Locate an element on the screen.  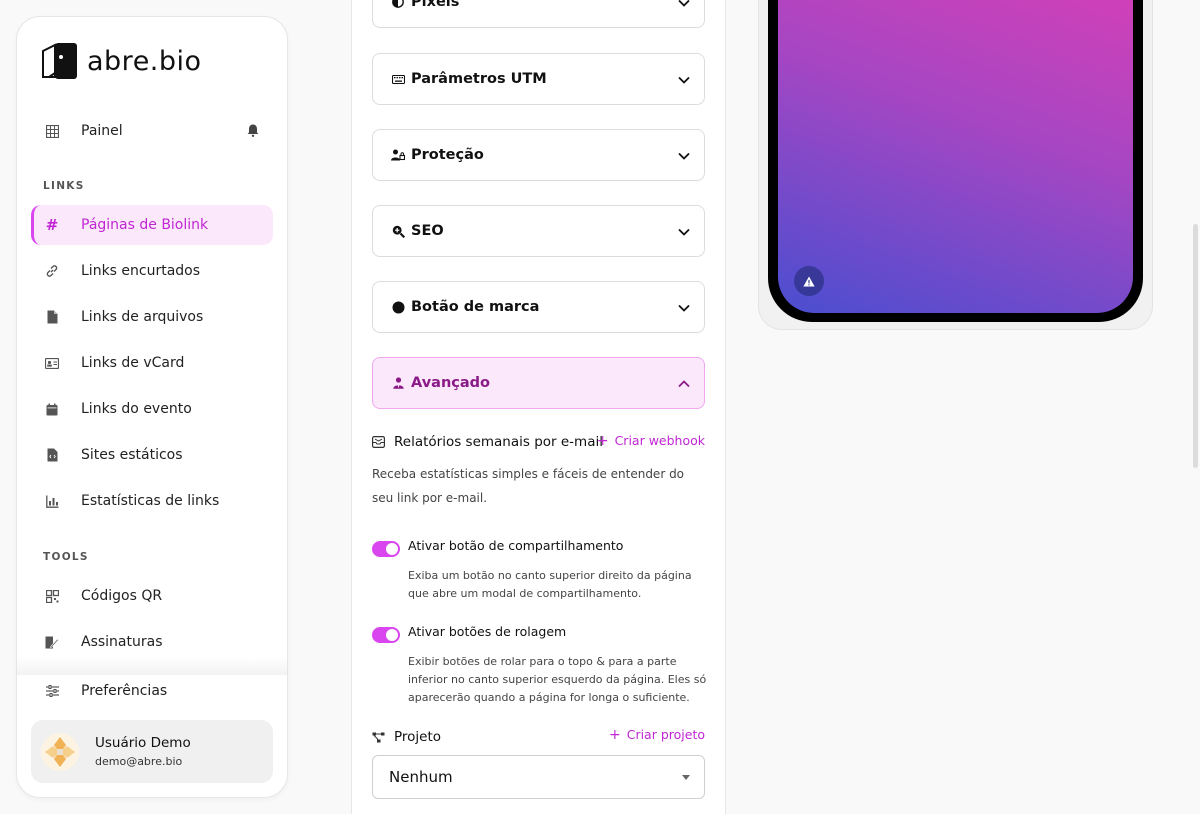
sidebar-item-file-links: Links de arquivos is located at coordinates (152, 317).